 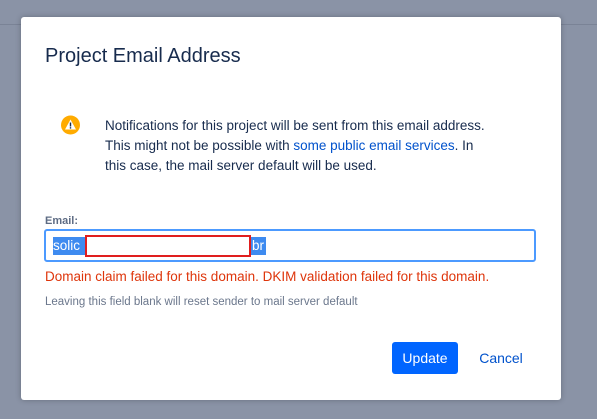 I want to click on email-value-start: solic, so click(x=67, y=245).